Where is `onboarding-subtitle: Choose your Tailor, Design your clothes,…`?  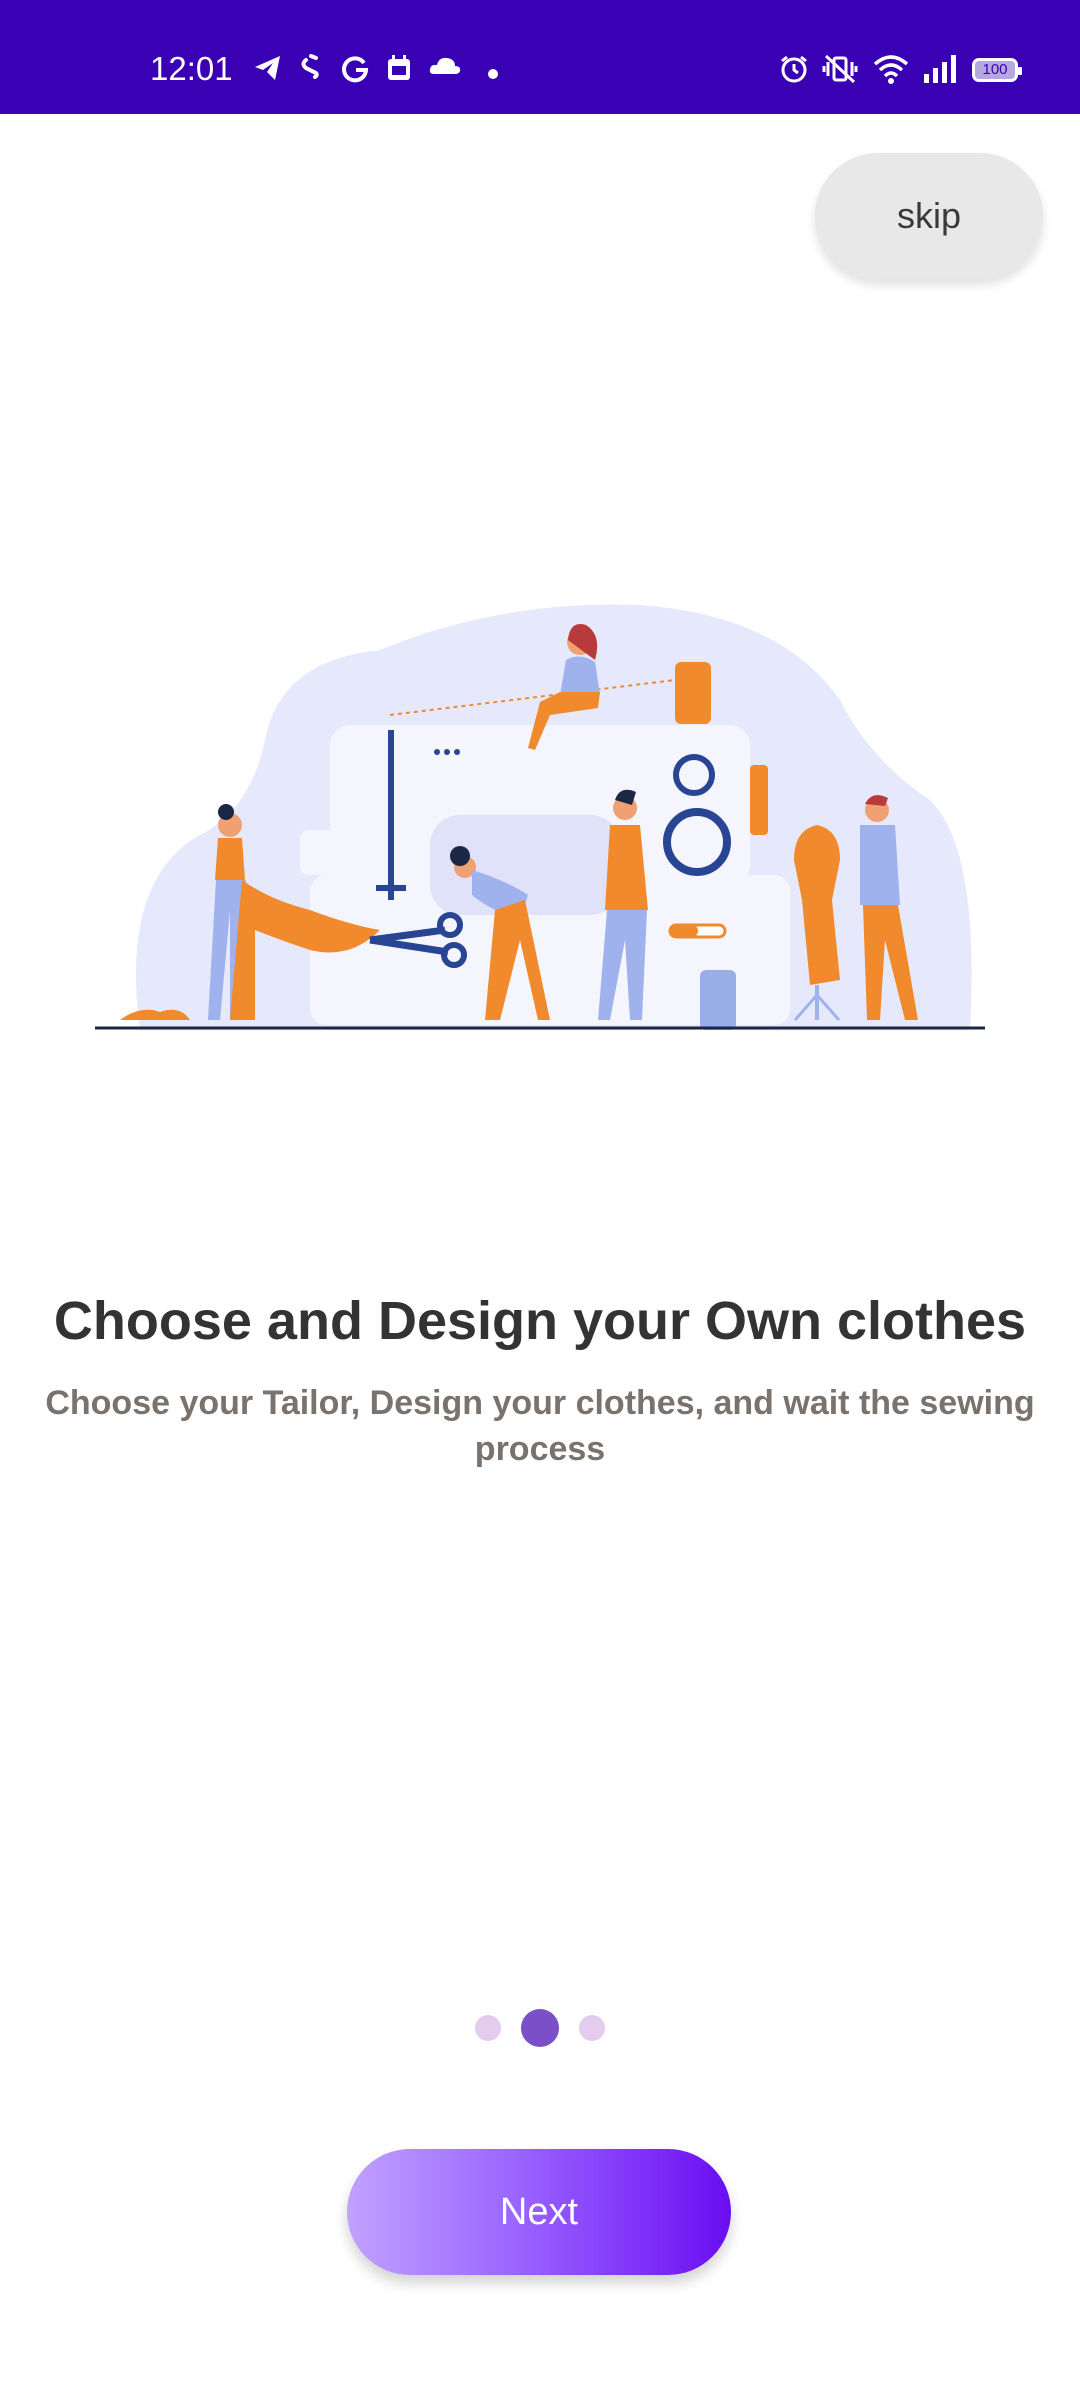
onboarding-subtitle: Choose your Tailor, Design your clothes,… is located at coordinates (540, 1426).